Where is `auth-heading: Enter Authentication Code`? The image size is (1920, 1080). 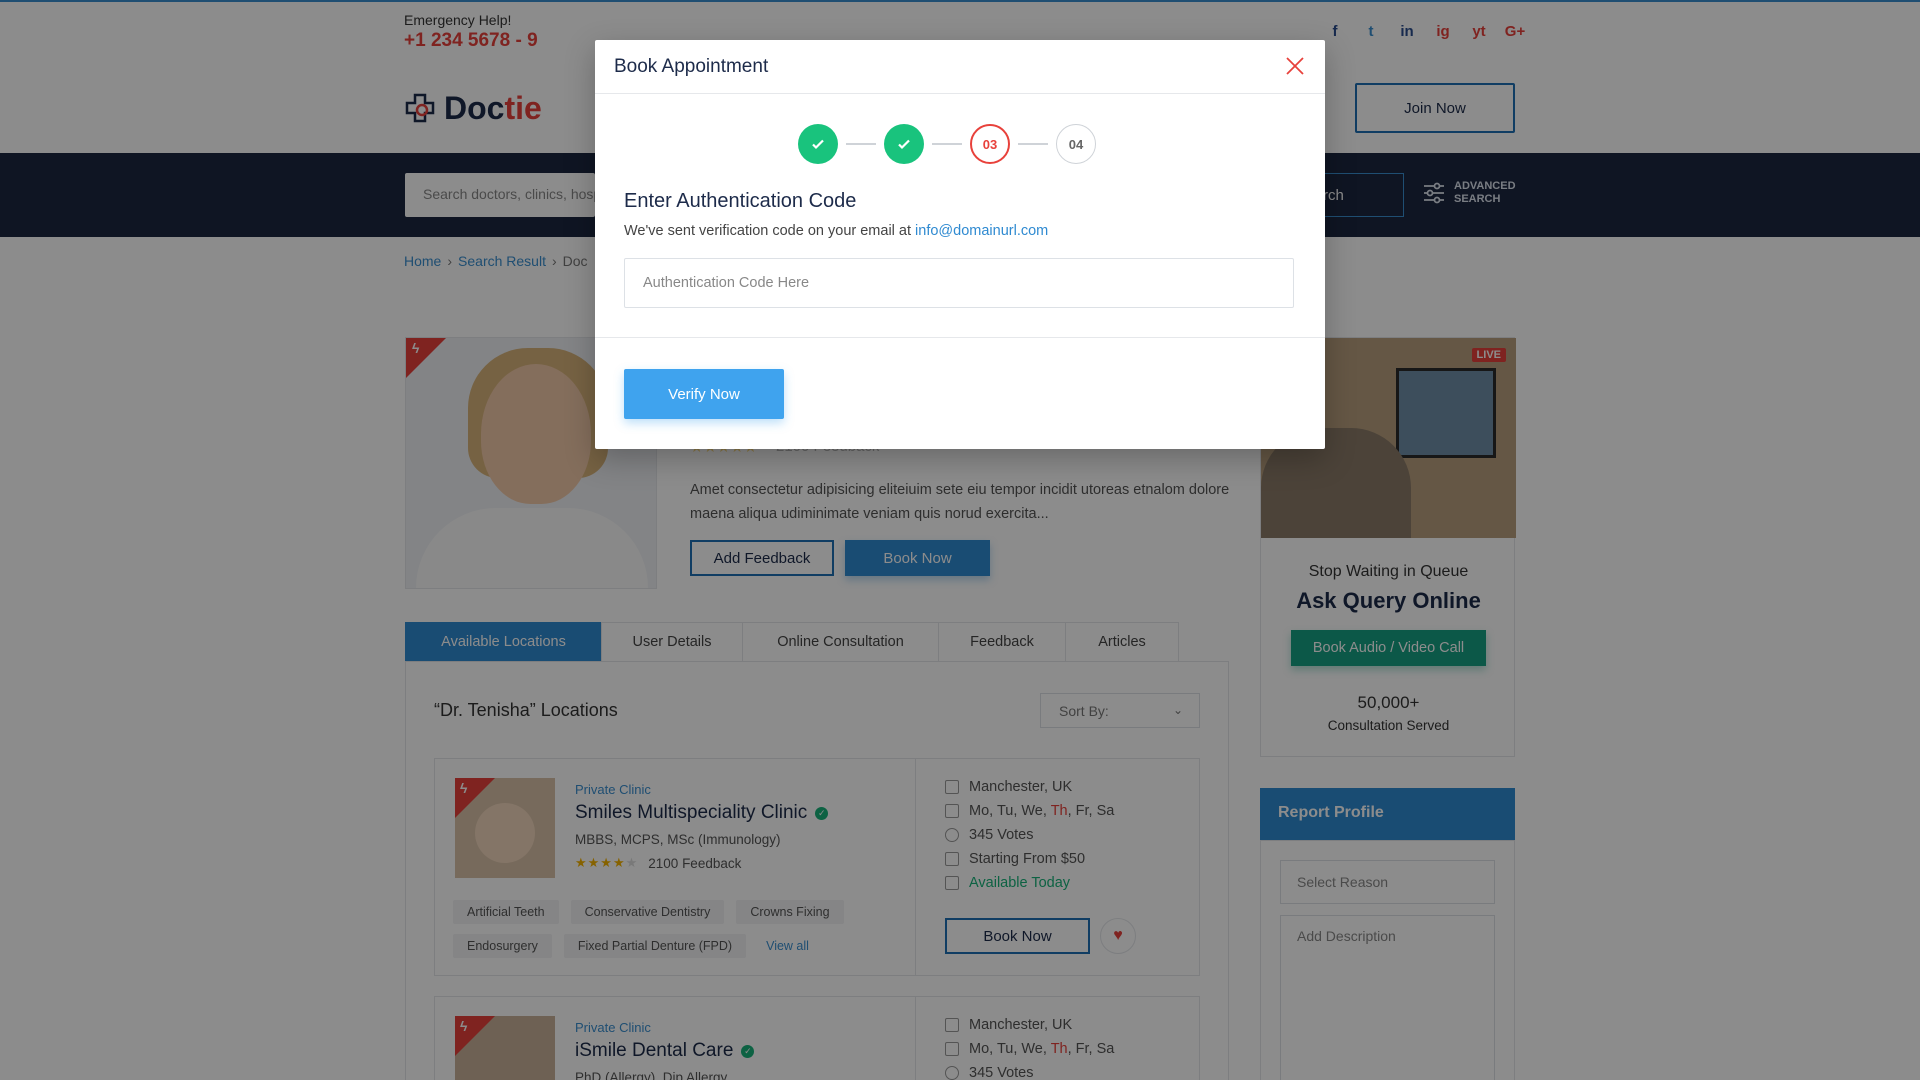
auth-heading: Enter Authentication Code is located at coordinates (740, 201).